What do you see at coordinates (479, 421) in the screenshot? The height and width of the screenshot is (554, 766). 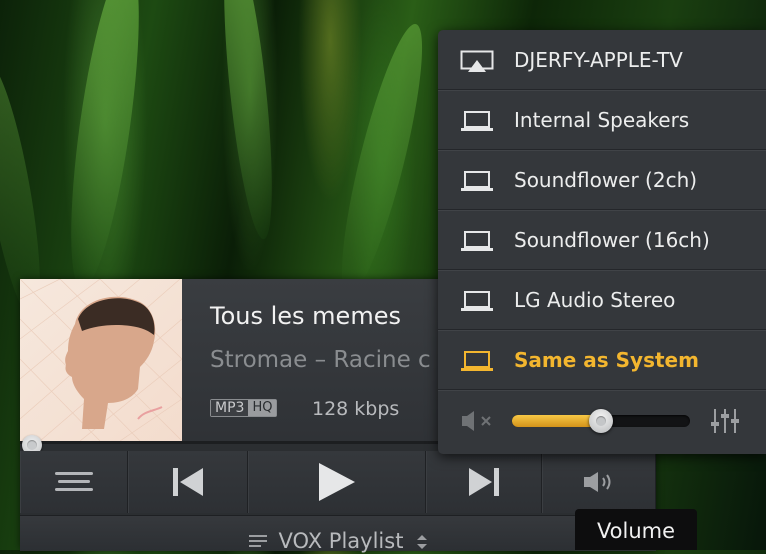 I see `mute-icon` at bounding box center [479, 421].